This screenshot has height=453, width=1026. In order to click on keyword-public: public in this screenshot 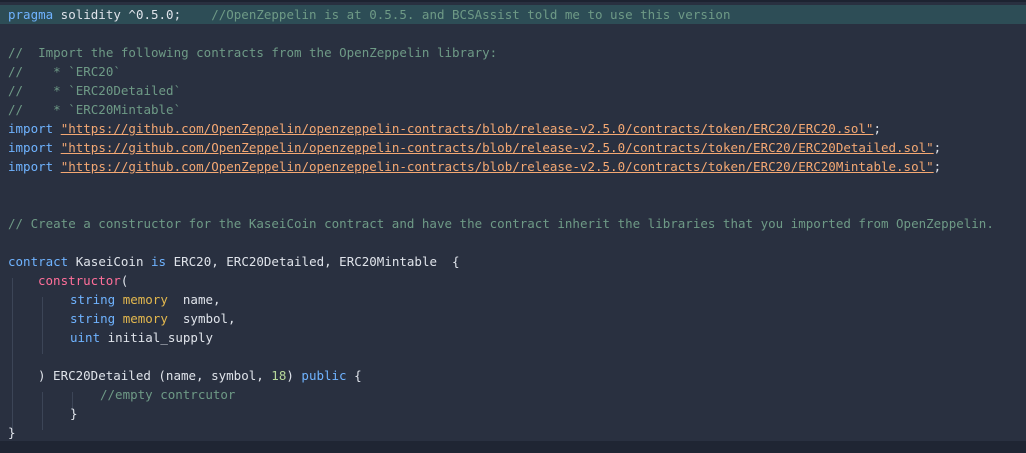, I will do `click(324, 375)`.